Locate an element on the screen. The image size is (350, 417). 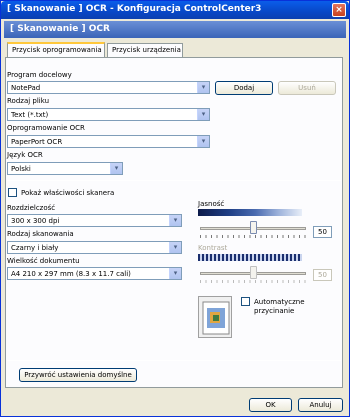
contrast-pattern is located at coordinates (250, 257).